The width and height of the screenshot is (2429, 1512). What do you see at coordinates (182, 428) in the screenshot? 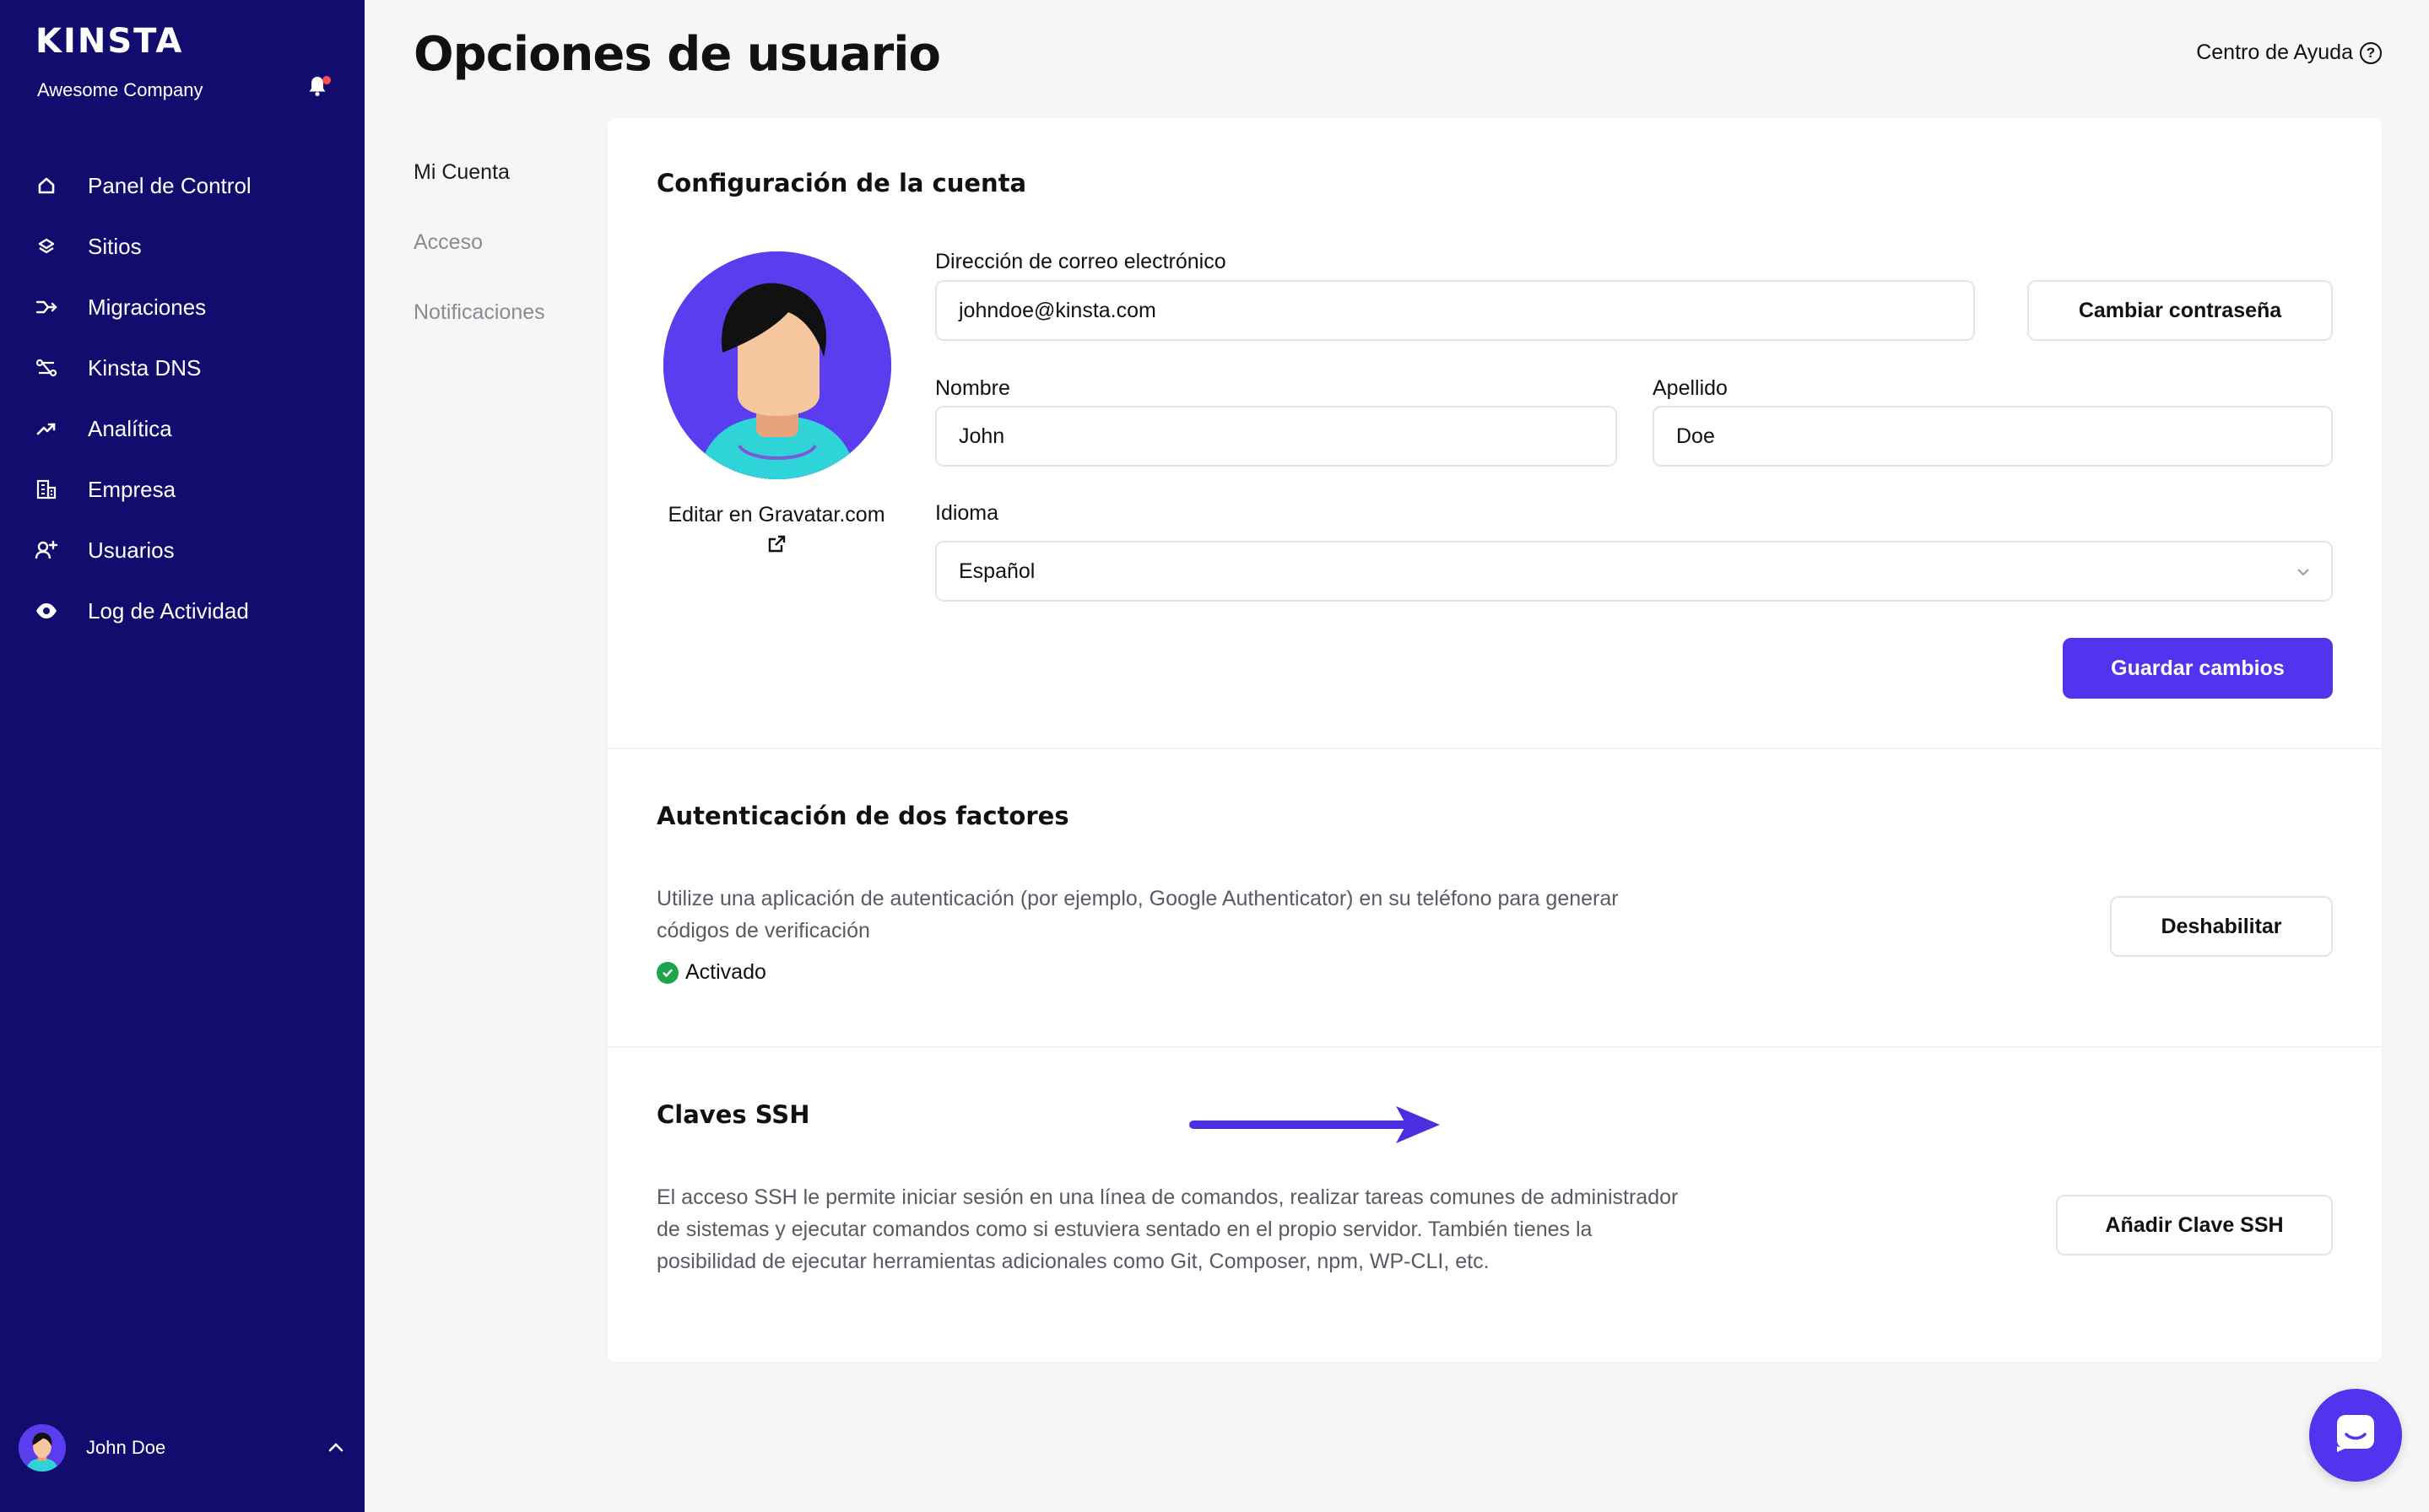
I see `sidebar-item-analitica: Analítica` at bounding box center [182, 428].